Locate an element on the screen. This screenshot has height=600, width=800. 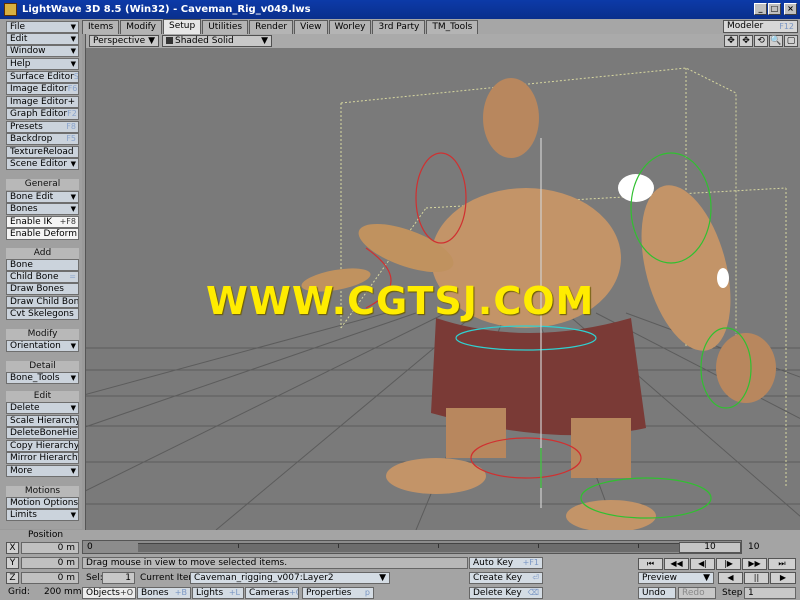
image-editor-plus-button: Image Editor+ is located at coordinates (42, 102).